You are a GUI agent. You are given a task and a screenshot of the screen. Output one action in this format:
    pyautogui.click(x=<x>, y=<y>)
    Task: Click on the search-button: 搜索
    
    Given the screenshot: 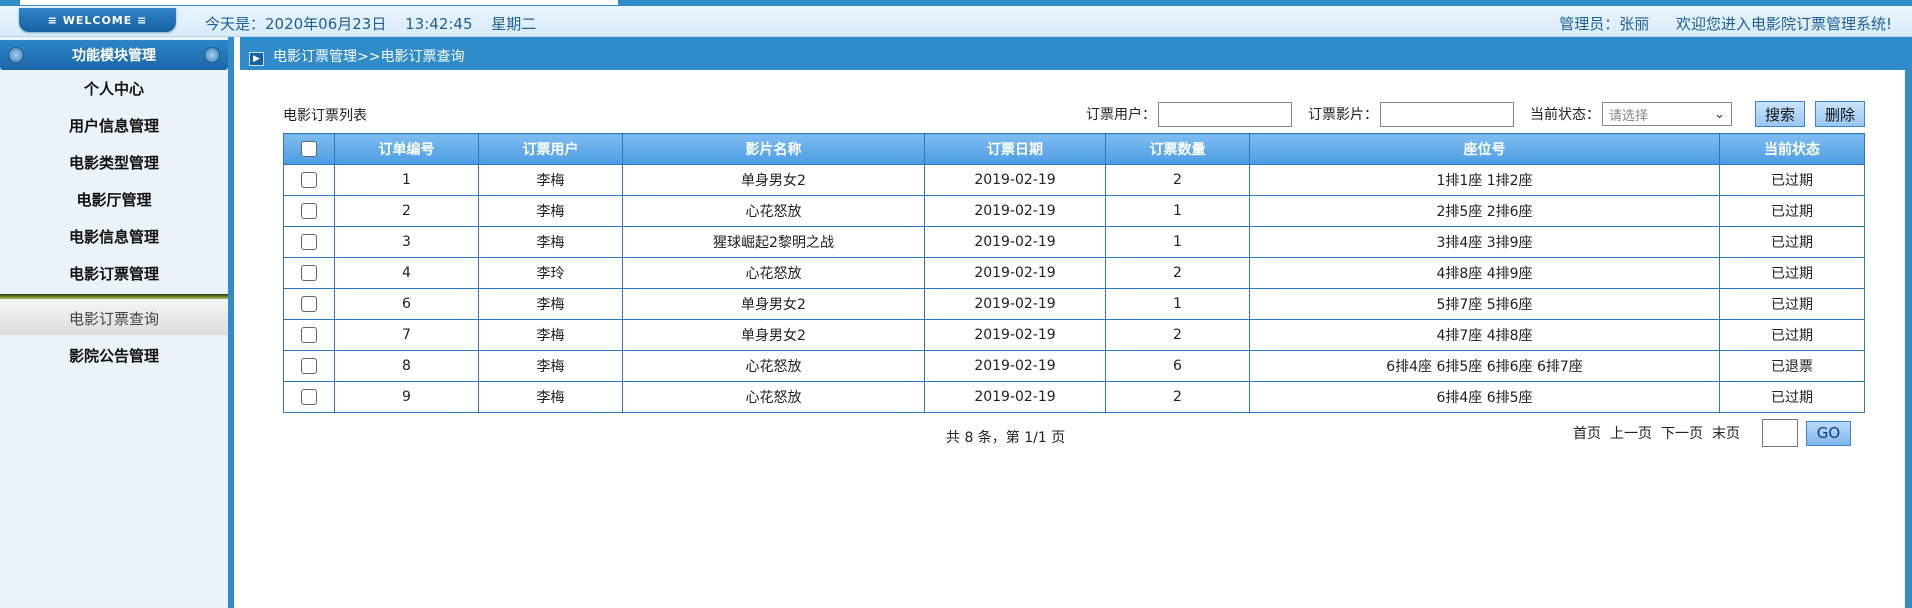 What is the action you would take?
    pyautogui.click(x=1780, y=114)
    